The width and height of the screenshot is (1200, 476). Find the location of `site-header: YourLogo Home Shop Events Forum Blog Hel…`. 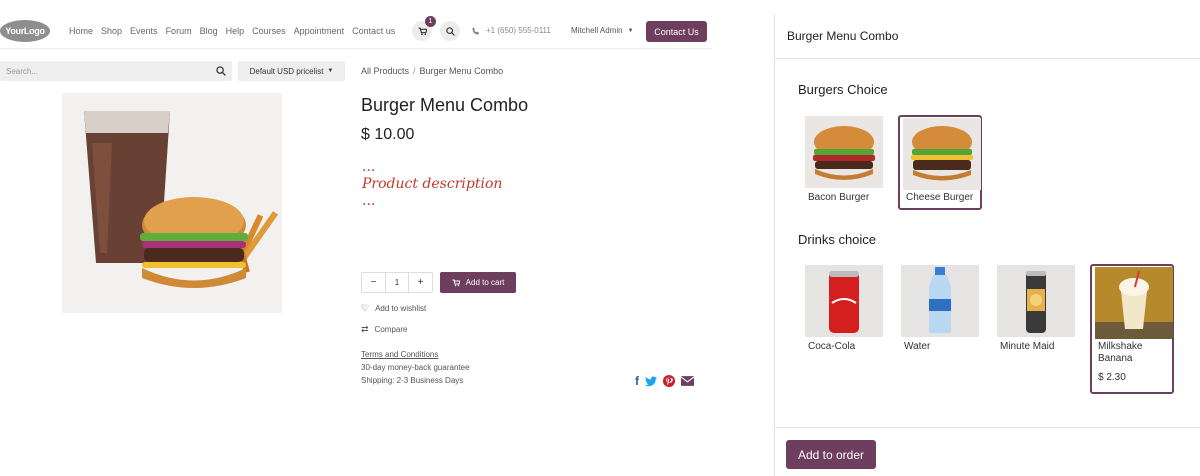

site-header: YourLogo Home Shop Events Forum Blog Hel… is located at coordinates (356, 30).